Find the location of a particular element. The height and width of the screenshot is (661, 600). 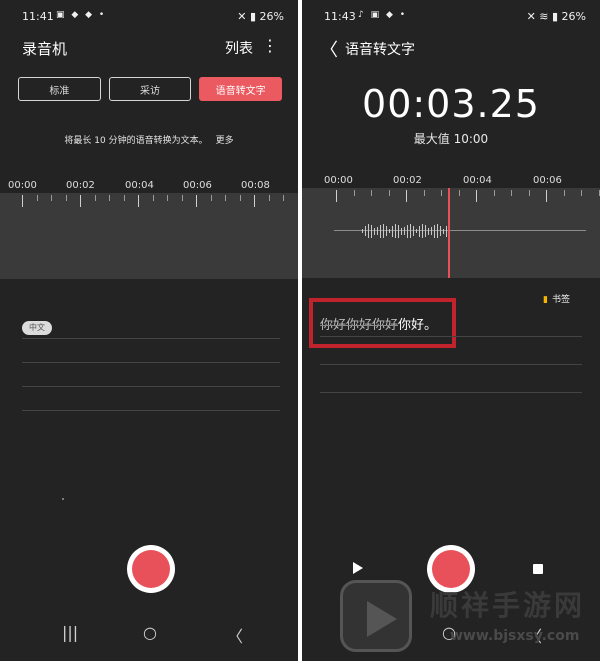

watermark-logo-icon is located at coordinates (376, 616).